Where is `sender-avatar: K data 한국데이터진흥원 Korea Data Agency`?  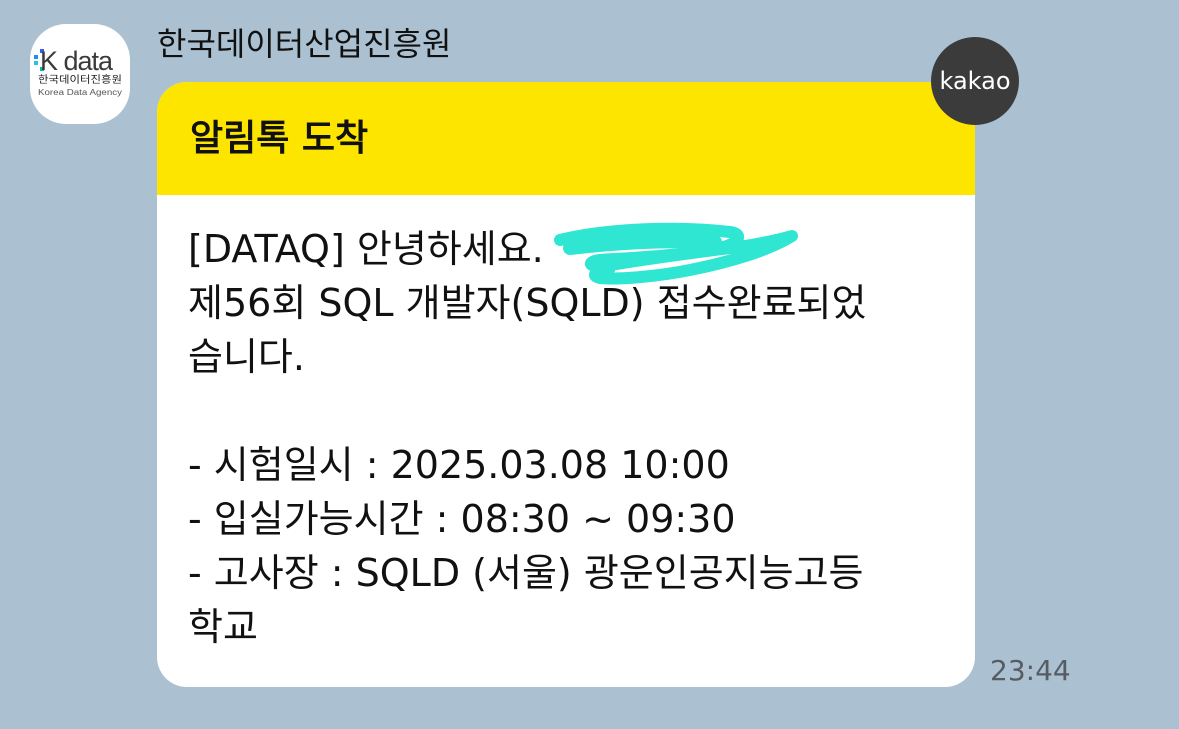
sender-avatar: K data 한국데이터진흥원 Korea Data Agency is located at coordinates (80, 74).